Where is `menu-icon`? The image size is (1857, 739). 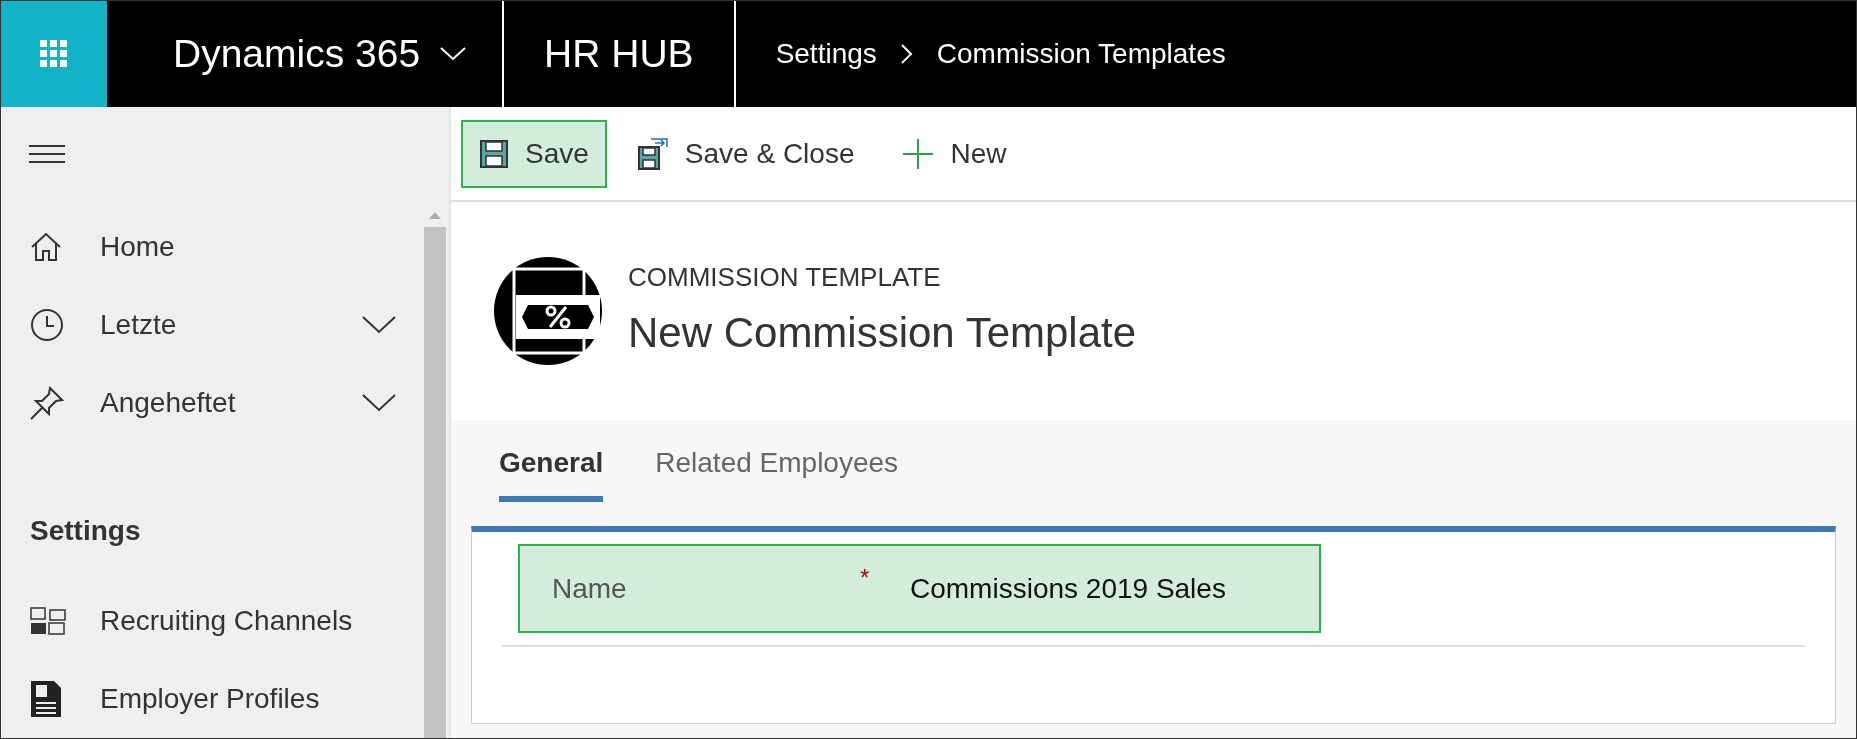
menu-icon is located at coordinates (47, 154).